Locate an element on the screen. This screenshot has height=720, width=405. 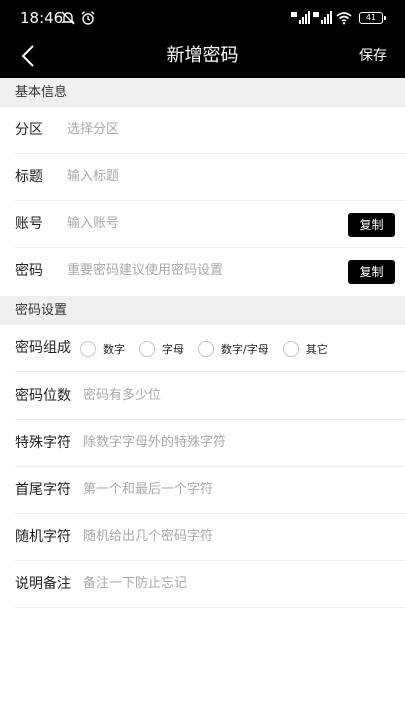
radio-option-other: 其它 is located at coordinates (305, 348).